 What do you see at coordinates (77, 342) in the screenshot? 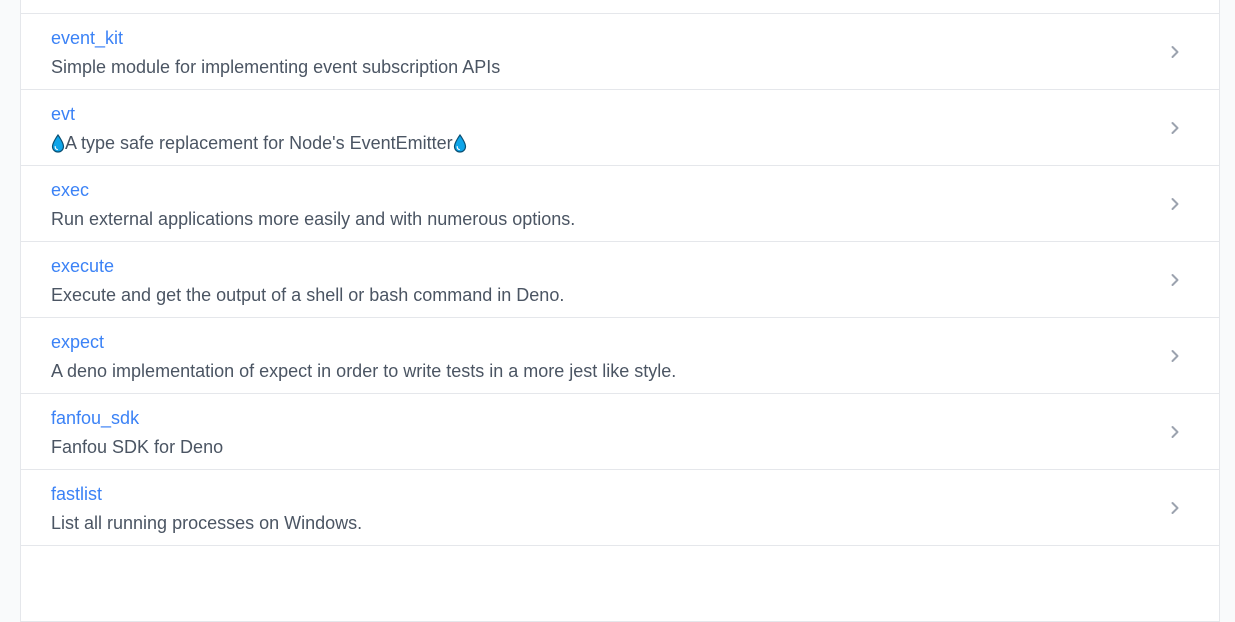
I see `module-name-link: expect` at bounding box center [77, 342].